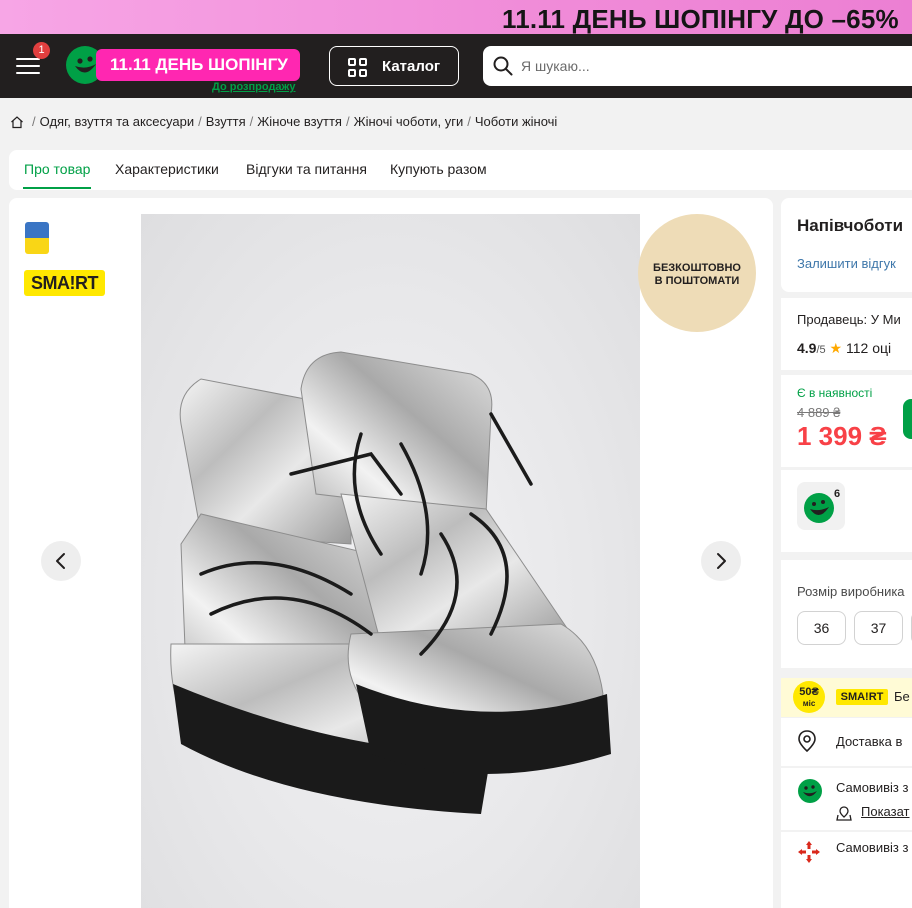  What do you see at coordinates (117, 121) in the screenshot?
I see `breadcrumb-item: Одяг, взуття та аксесуари` at bounding box center [117, 121].